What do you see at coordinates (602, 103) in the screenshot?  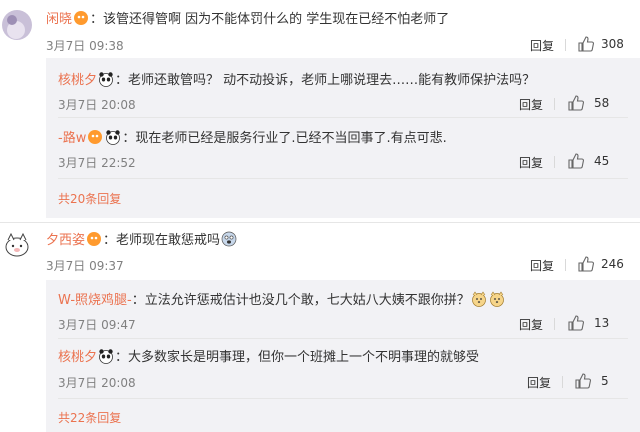 I see `like-count: 58` at bounding box center [602, 103].